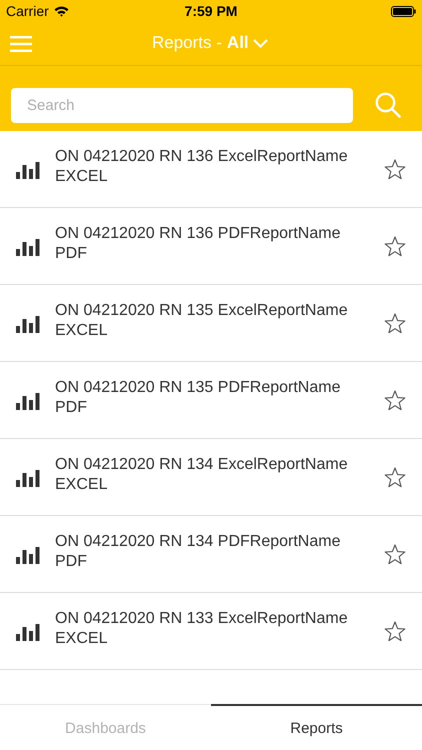  Describe the element at coordinates (403, 11) in the screenshot. I see `battery-icon` at that location.